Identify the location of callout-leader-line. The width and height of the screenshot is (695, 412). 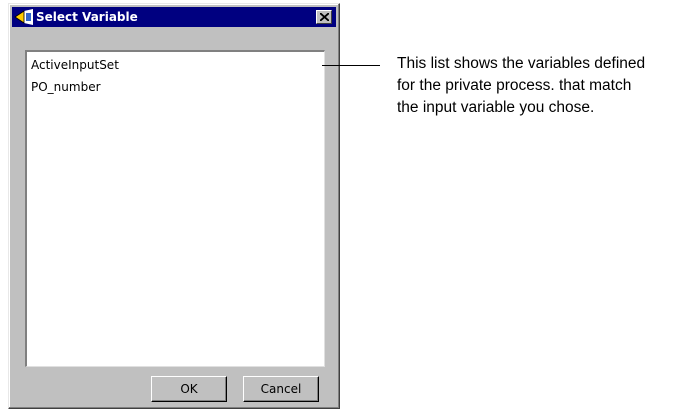
(351, 65).